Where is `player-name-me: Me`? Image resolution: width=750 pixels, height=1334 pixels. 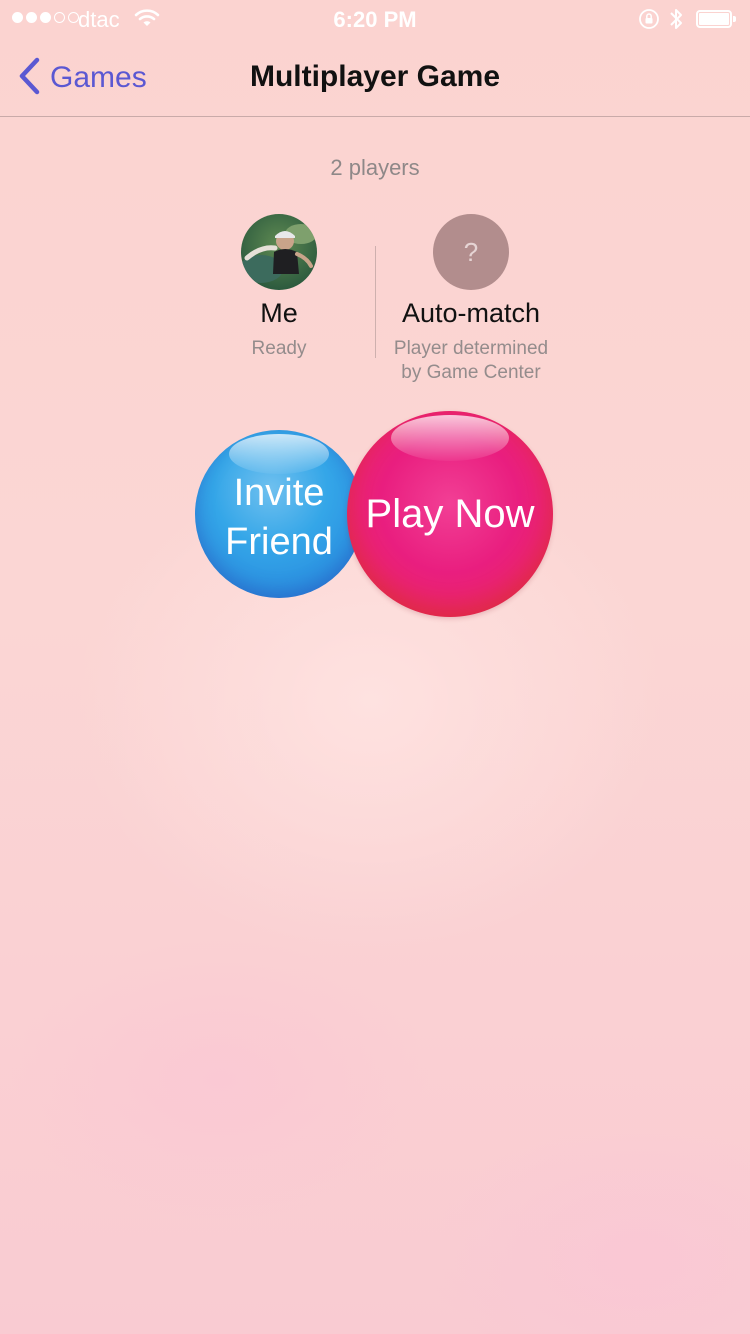
player-name-me: Me is located at coordinates (279, 313).